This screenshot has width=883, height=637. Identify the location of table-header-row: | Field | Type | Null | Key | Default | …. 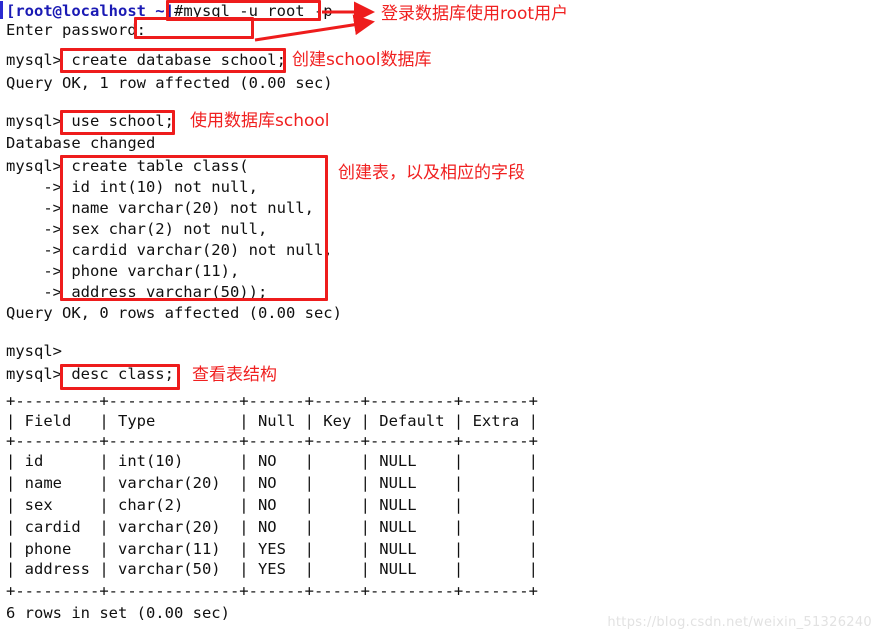
(272, 421).